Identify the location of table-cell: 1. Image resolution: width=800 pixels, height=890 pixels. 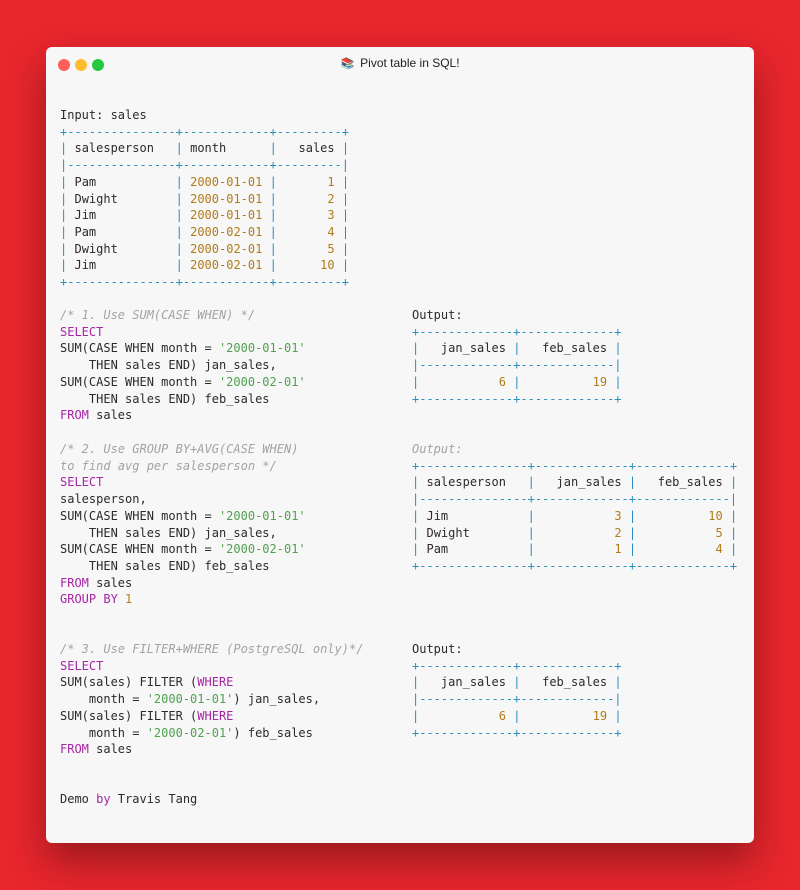
(582, 549).